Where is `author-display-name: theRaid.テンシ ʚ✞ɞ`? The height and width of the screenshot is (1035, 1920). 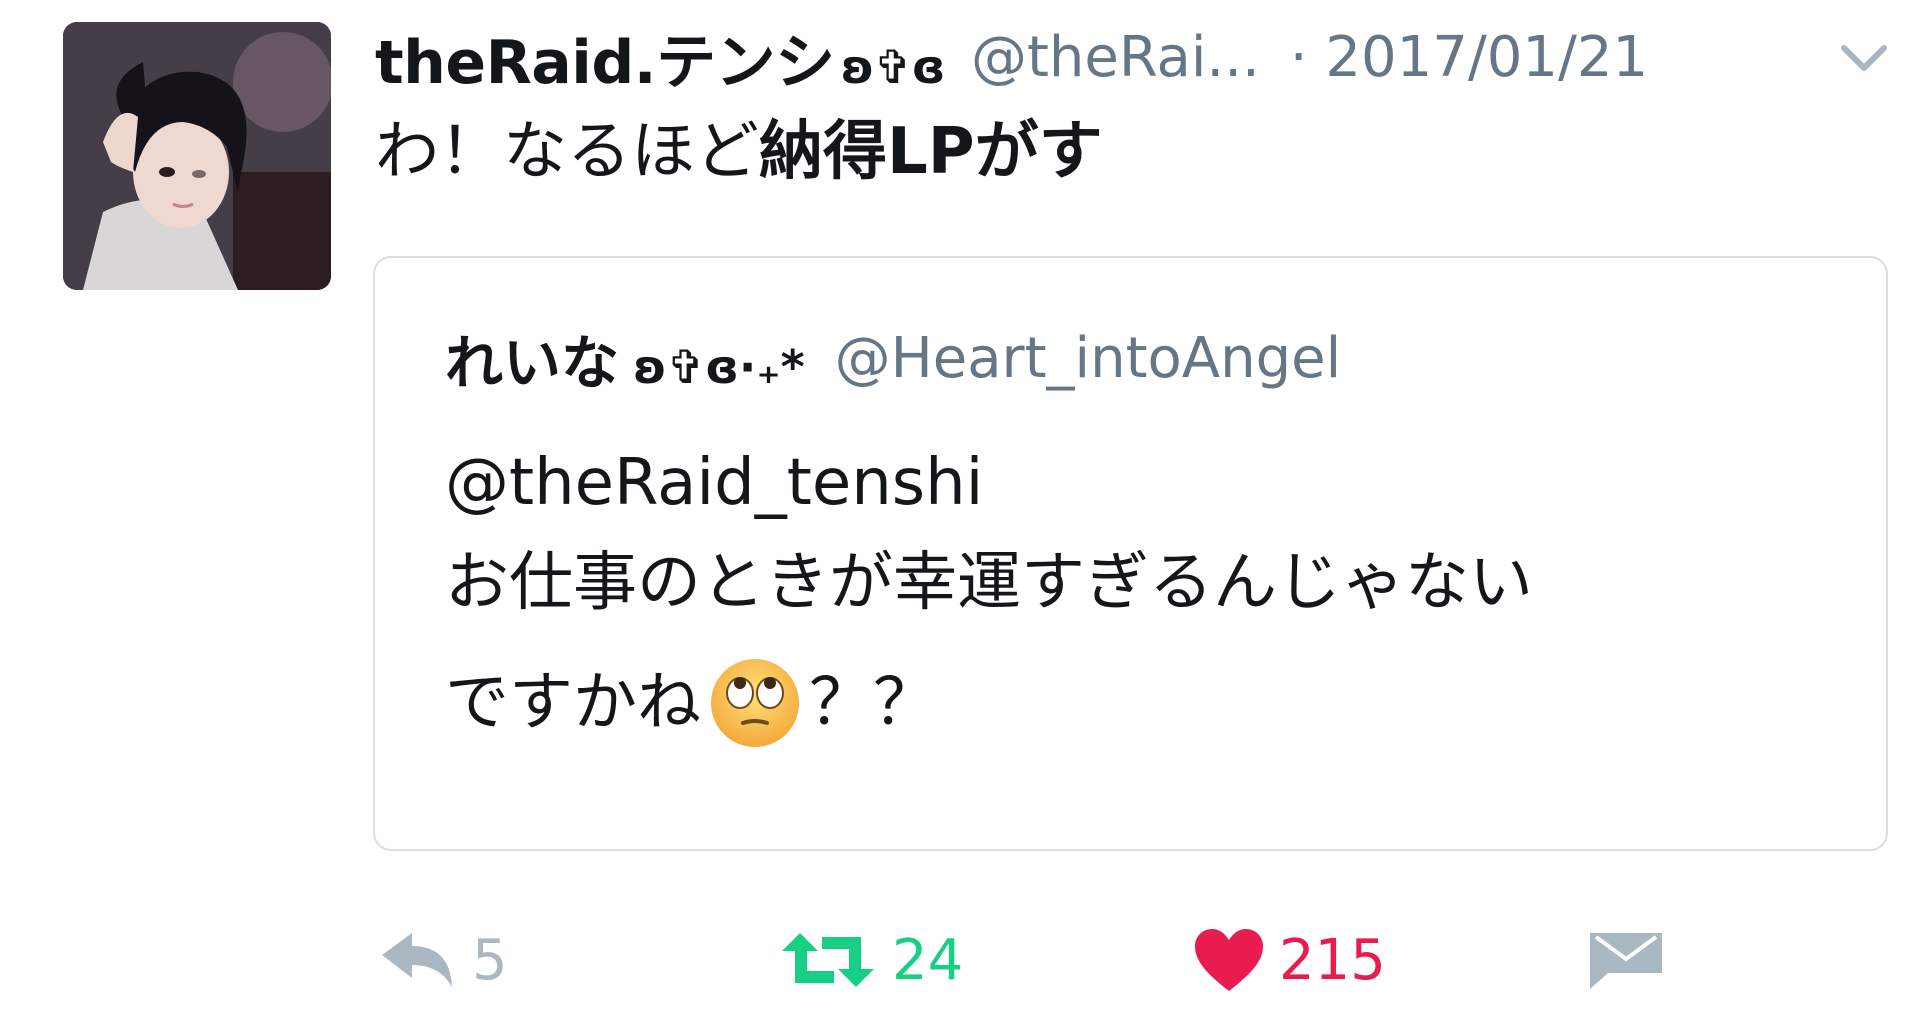
author-display-name: theRaid.テンシ ʚ✞ɞ is located at coordinates (660, 57).